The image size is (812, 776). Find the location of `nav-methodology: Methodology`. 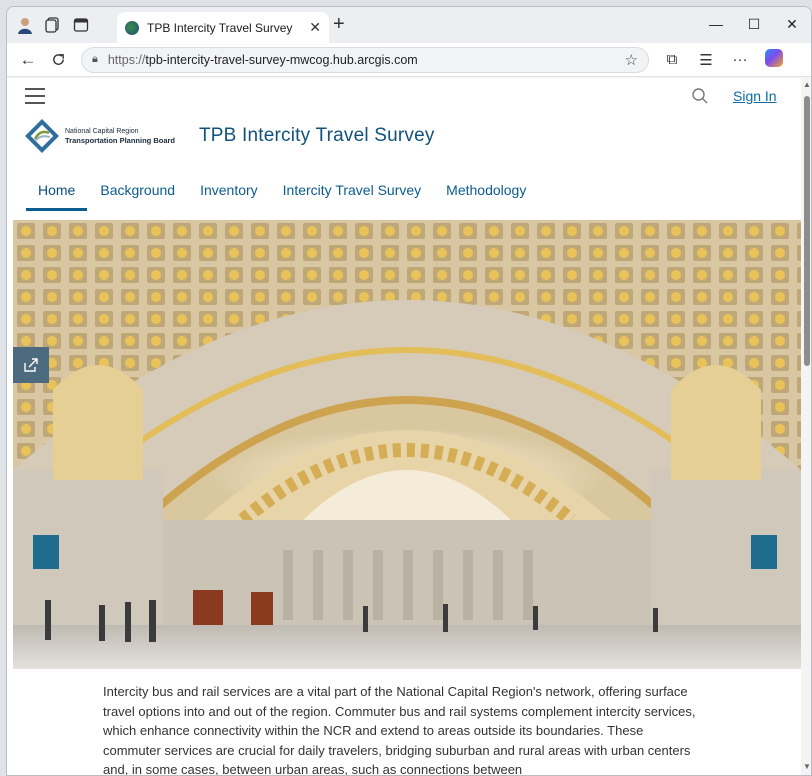

nav-methodology: Methodology is located at coordinates (486, 196).